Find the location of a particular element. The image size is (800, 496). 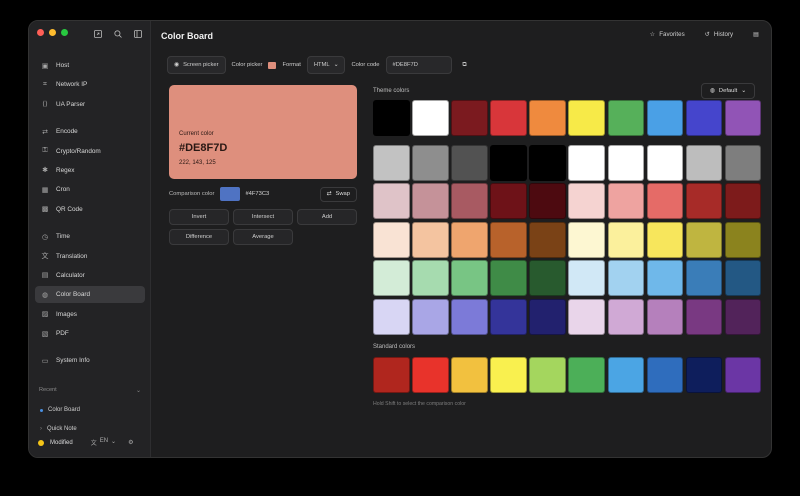

swap-button: ⇄ Swap is located at coordinates (338, 194).